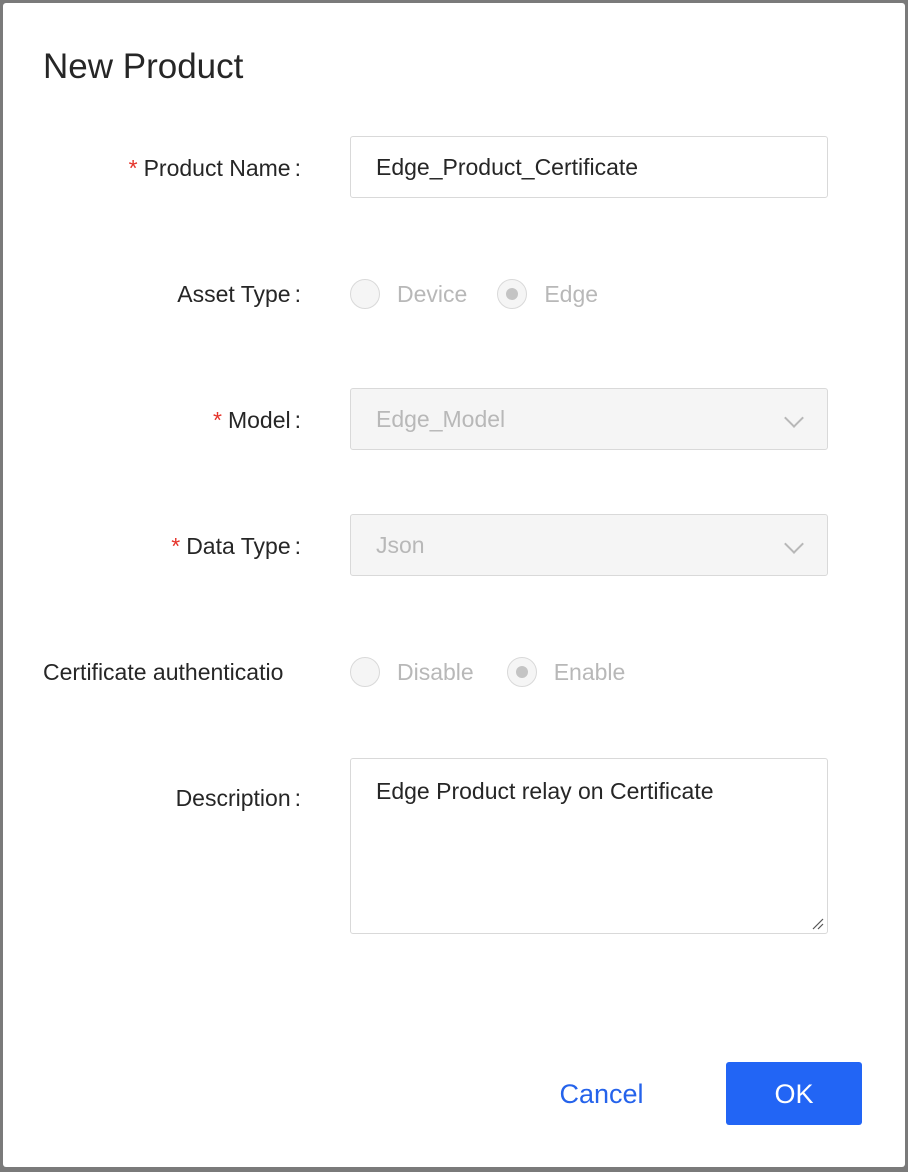 The width and height of the screenshot is (908, 1172). What do you see at coordinates (589, 167) in the screenshot?
I see `product-name-input: Edge_Product_Certificate` at bounding box center [589, 167].